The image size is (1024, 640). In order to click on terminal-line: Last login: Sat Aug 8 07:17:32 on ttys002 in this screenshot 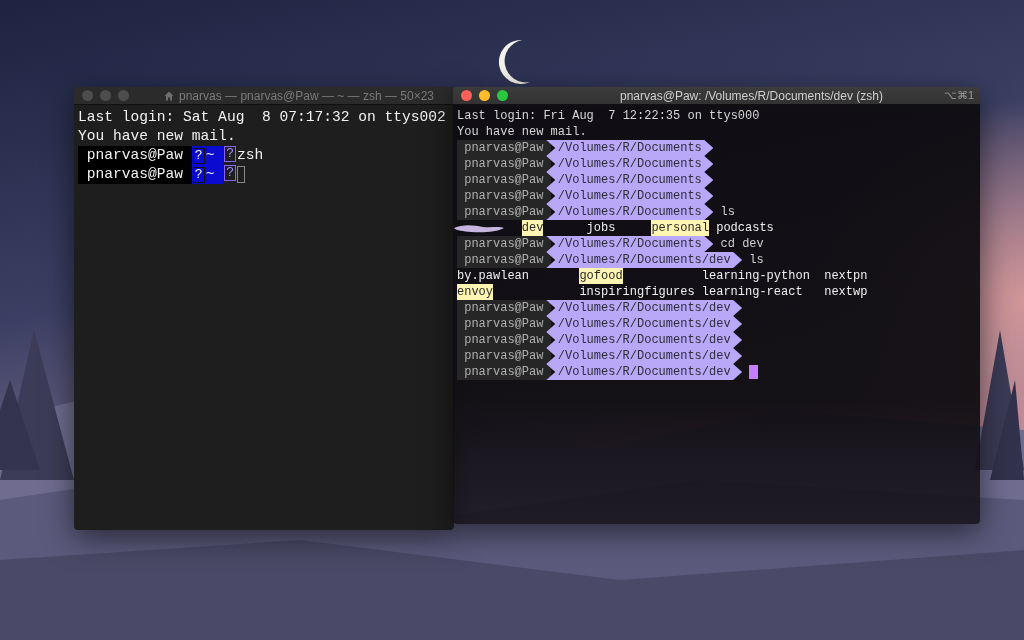, I will do `click(262, 117)`.